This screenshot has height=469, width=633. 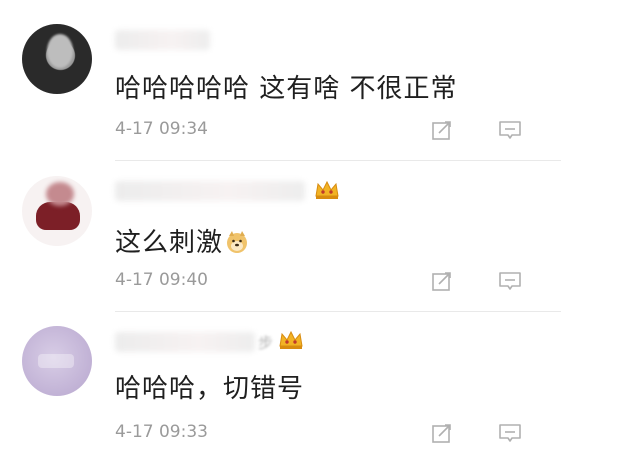 I want to click on doge-emoji, so click(x=237, y=242).